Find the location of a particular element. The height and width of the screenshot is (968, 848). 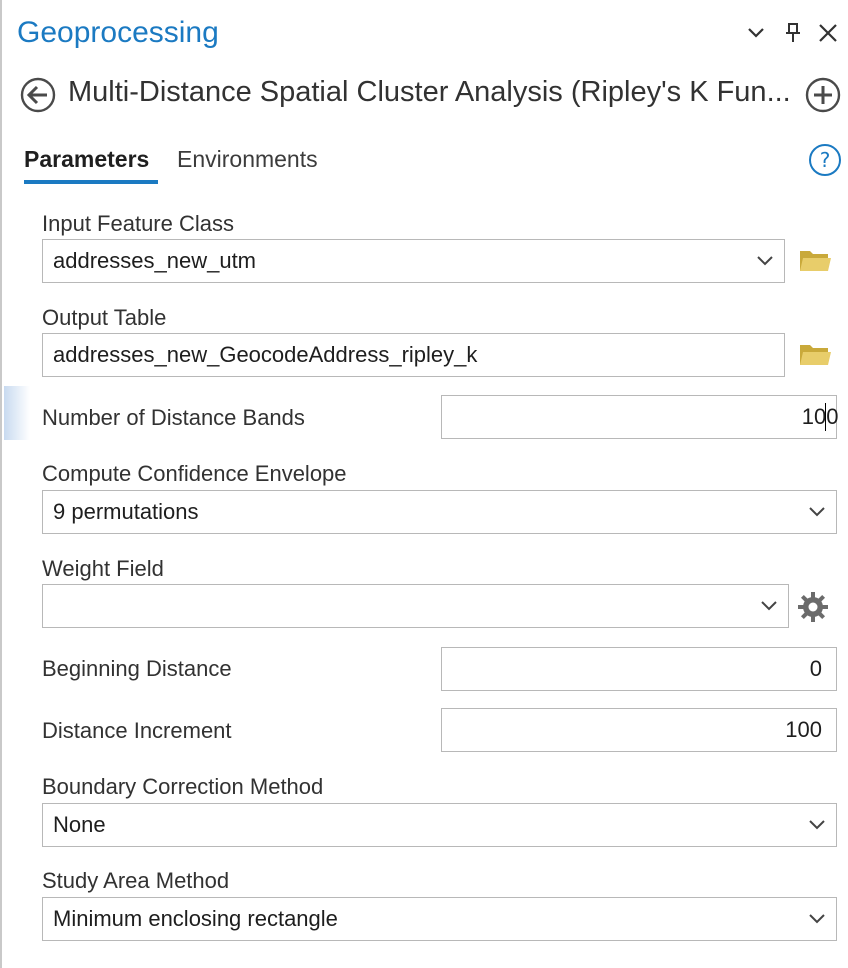

confidence-envelope-dropdown: 9 permutations is located at coordinates (439, 512).